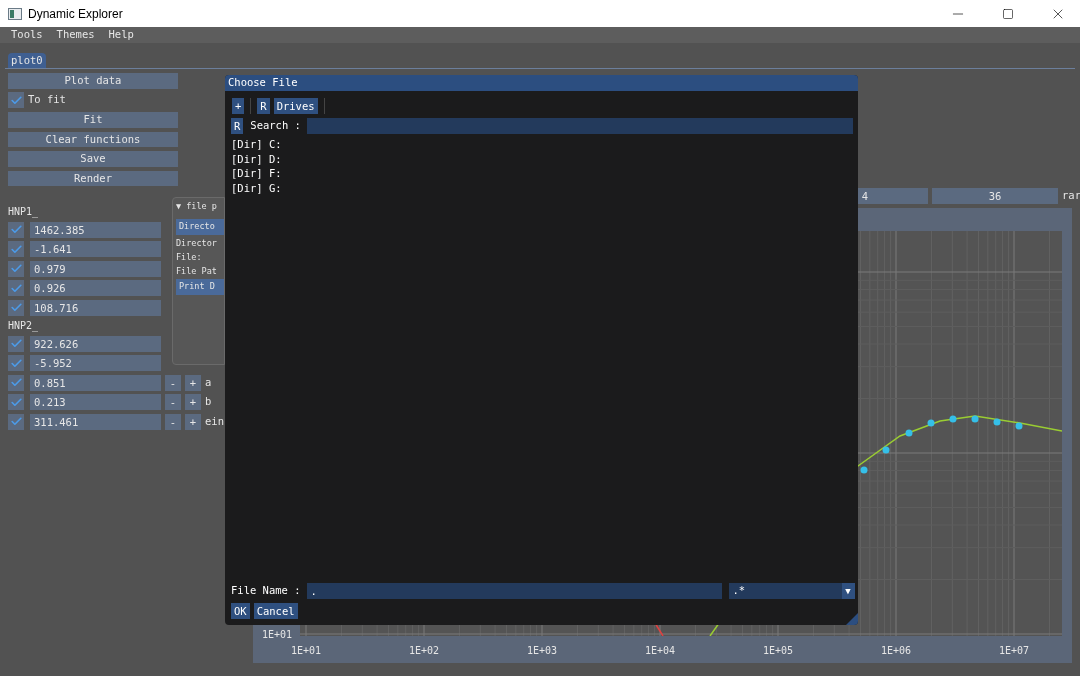 This screenshot has height=676, width=1080. Describe the element at coordinates (238, 106) in the screenshot. I see `toolbar-button: +` at that location.